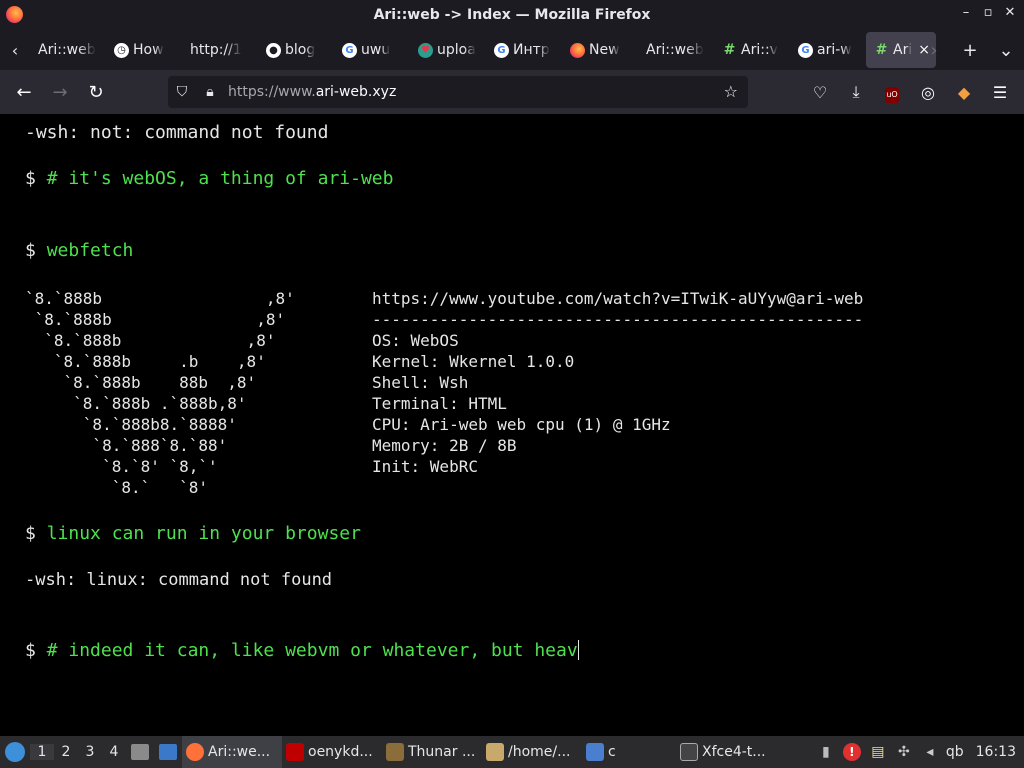  What do you see at coordinates (731, 91) in the screenshot?
I see `bookmark-star-icon: ☆` at bounding box center [731, 91].